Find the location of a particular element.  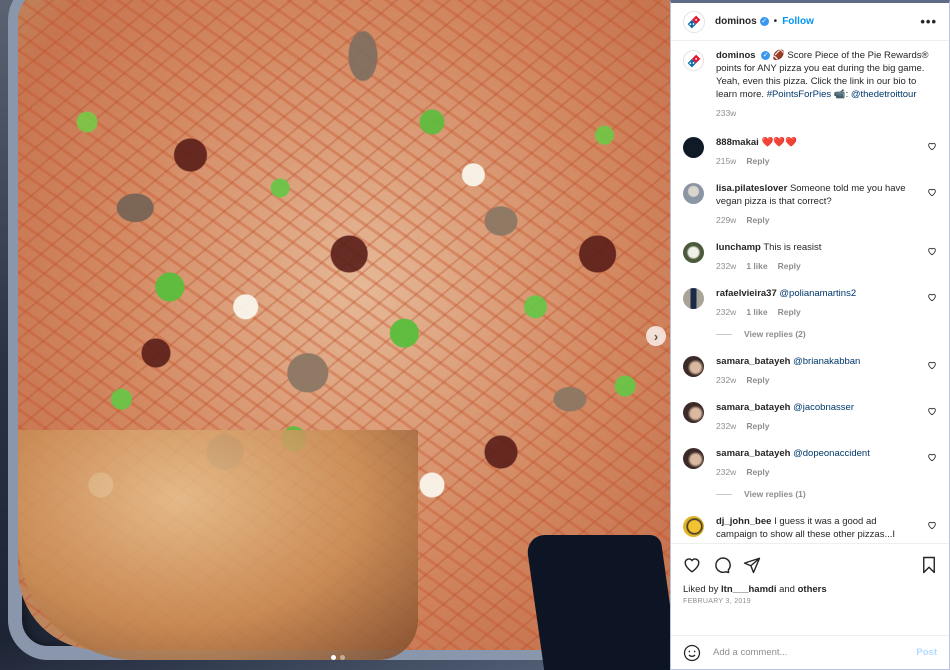

add-comment-bar: Post is located at coordinates (810, 652).